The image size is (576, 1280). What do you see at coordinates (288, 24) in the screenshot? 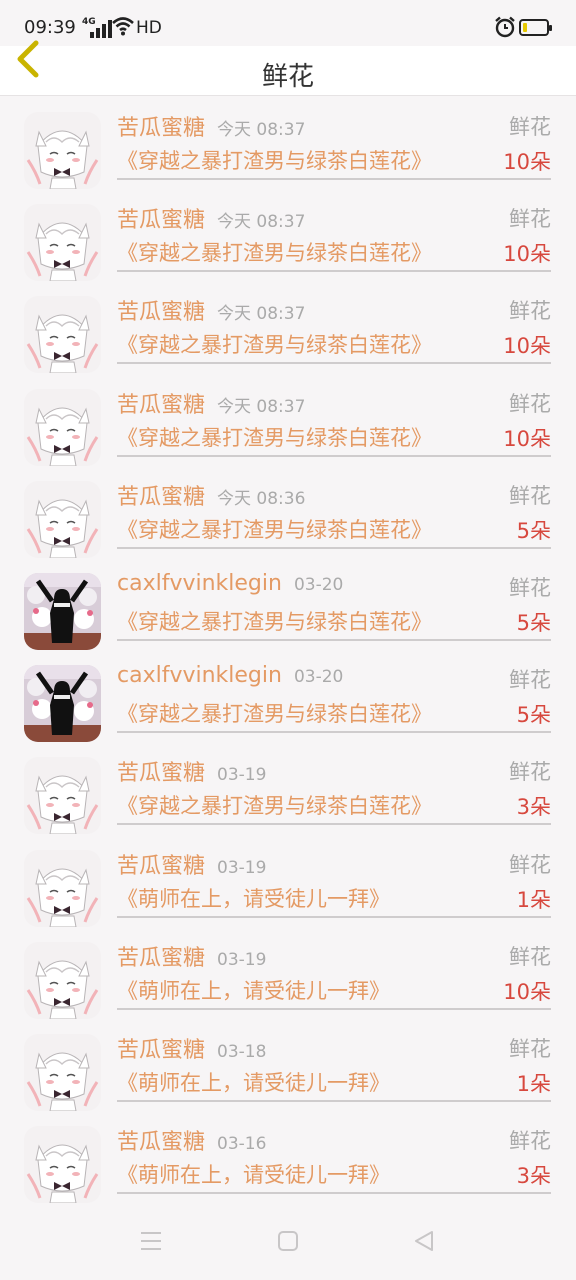
I see `status-bar: 09:39 4G HD` at bounding box center [288, 24].